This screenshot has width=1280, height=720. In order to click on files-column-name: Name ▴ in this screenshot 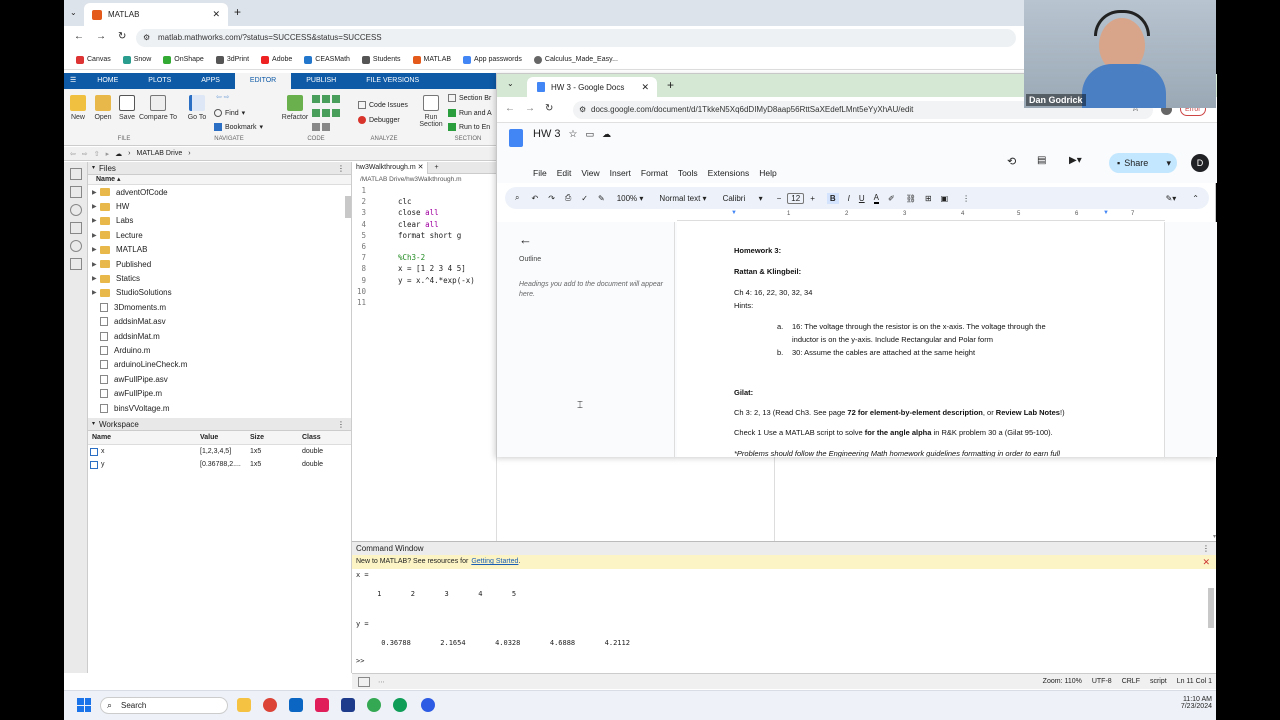, I will do `click(219, 180)`.